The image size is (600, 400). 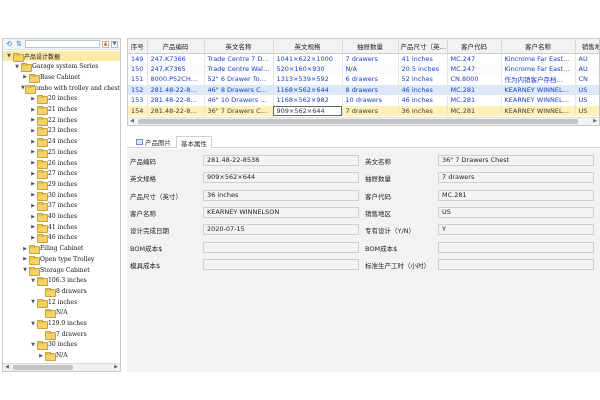 What do you see at coordinates (370, 100) in the screenshot?
I see `table-cell: 10 drawers` at bounding box center [370, 100].